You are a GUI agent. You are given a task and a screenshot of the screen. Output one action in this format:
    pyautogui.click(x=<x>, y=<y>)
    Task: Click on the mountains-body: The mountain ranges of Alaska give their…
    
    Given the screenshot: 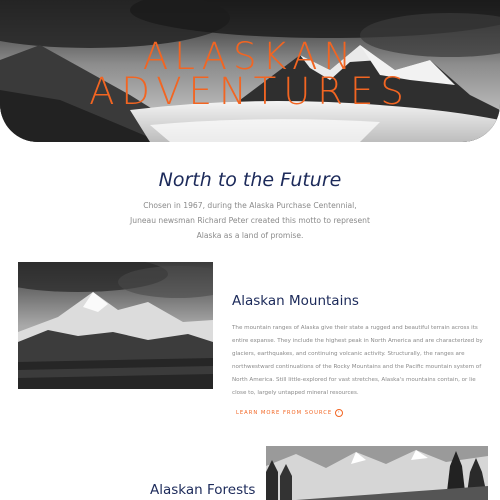 What is the action you would take?
    pyautogui.click(x=357, y=360)
    